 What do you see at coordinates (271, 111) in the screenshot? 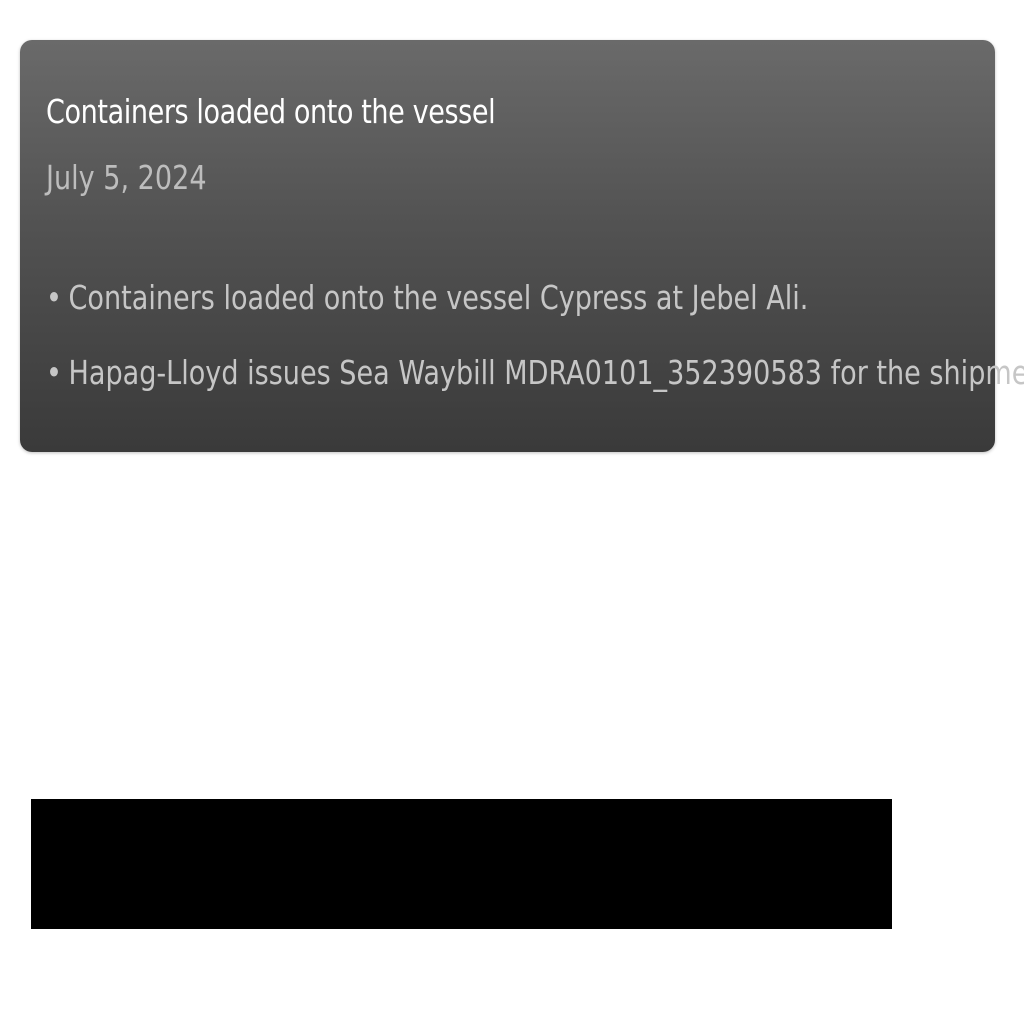
I see `event-title: Containers loaded onto the vessel` at bounding box center [271, 111].